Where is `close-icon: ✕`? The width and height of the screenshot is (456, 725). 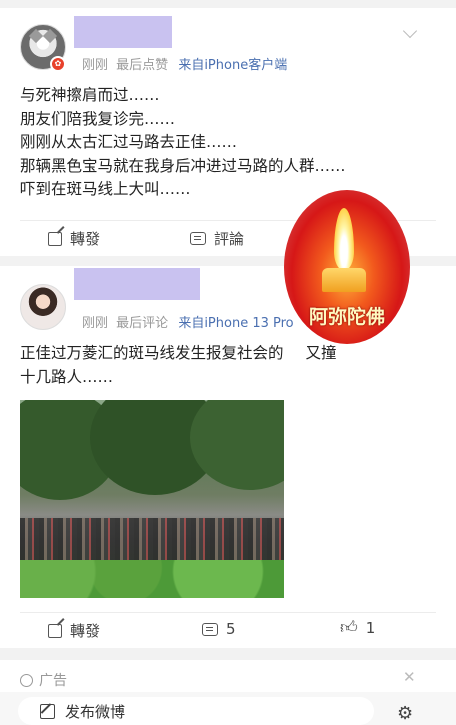 close-icon: ✕ is located at coordinates (409, 677).